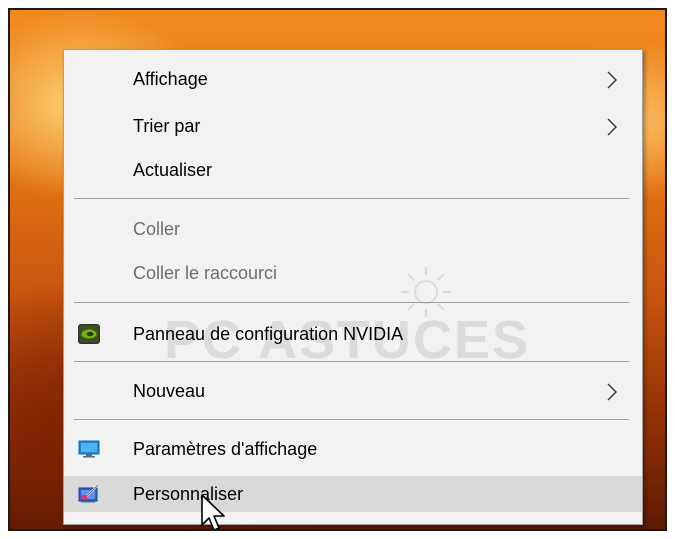  Describe the element at coordinates (353, 126) in the screenshot. I see `menu-item-trier-par: Trier par` at that location.